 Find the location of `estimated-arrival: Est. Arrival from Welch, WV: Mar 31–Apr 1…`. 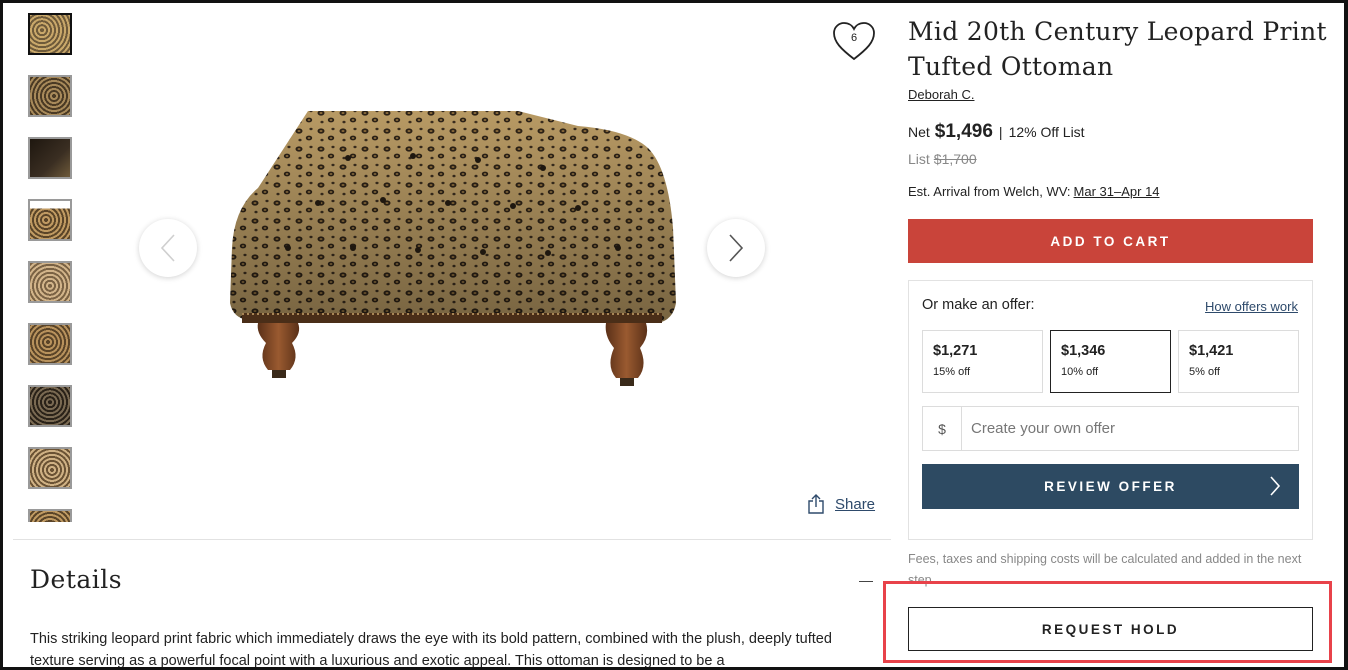

estimated-arrival: Est. Arrival from Welch, WV: Mar 31–Apr 1… is located at coordinates (1034, 191).